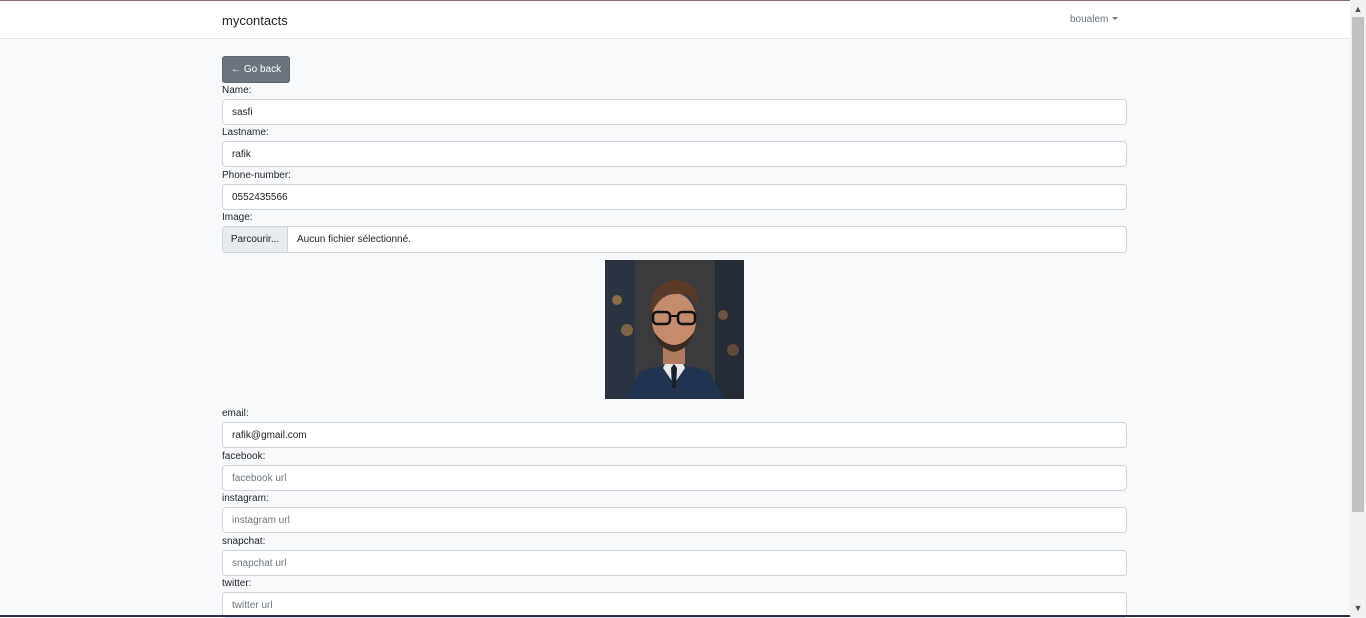  I want to click on contact-photo-illustration, so click(674, 329).